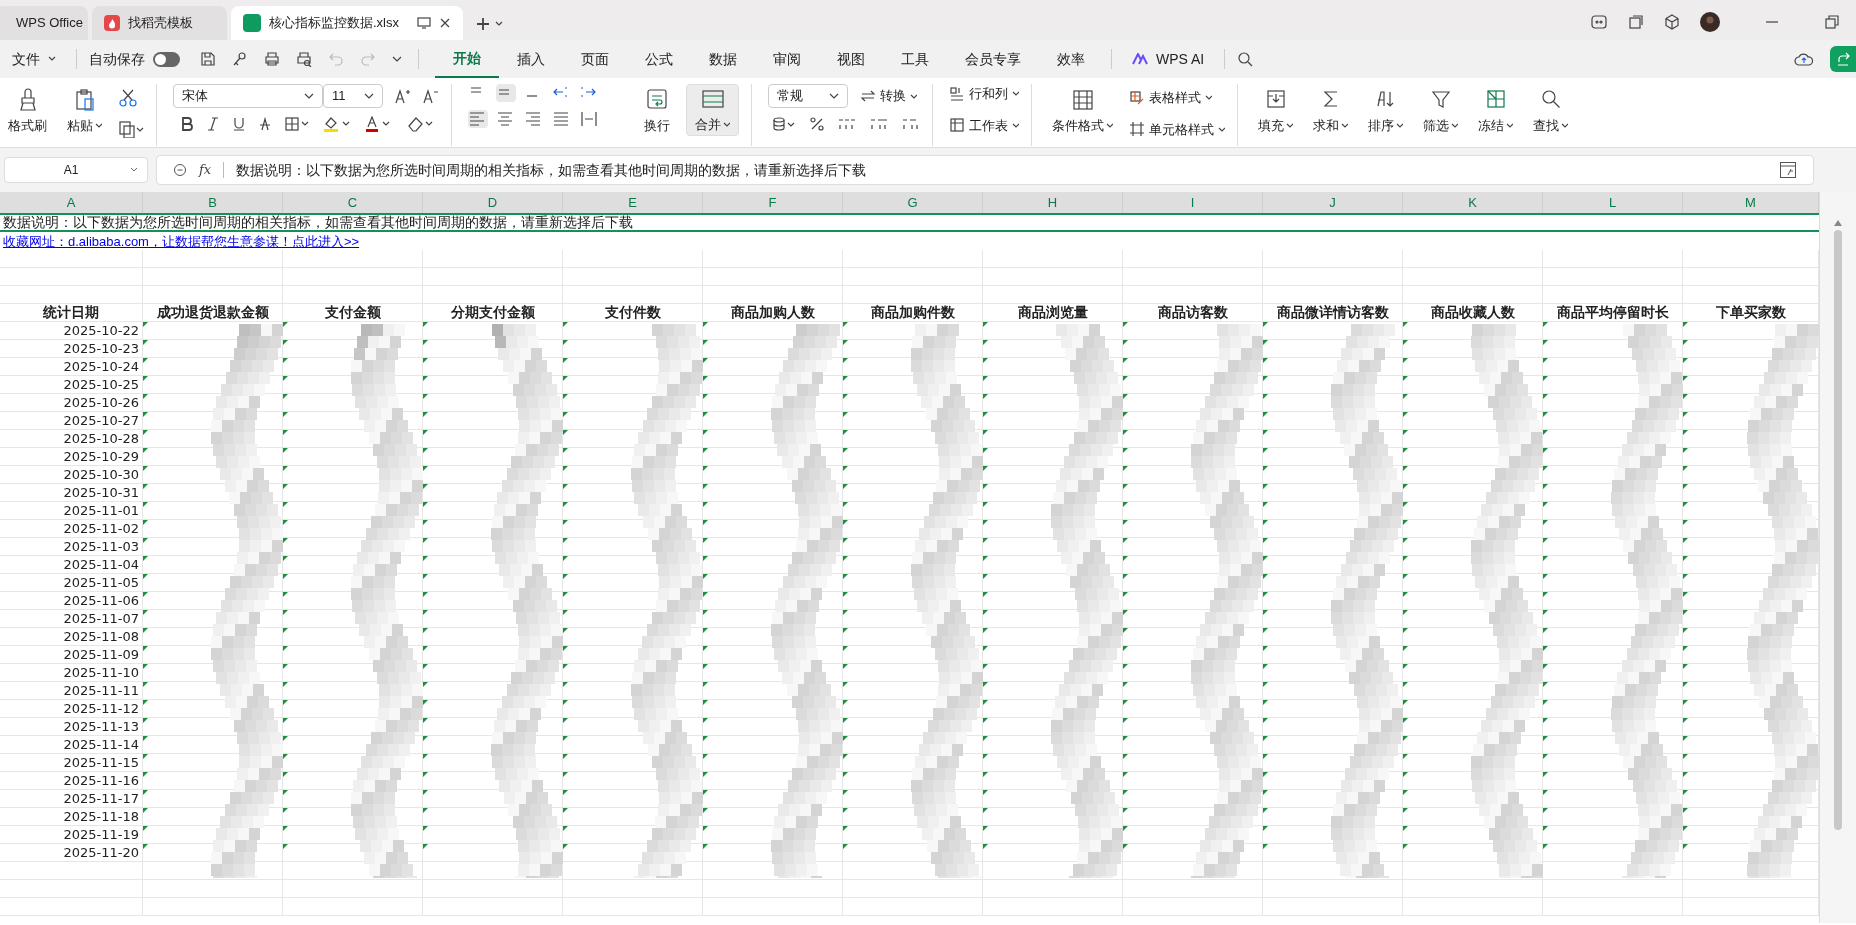 This screenshot has width=1856, height=925. What do you see at coordinates (483, 24) in the screenshot?
I see `plus-icon` at bounding box center [483, 24].